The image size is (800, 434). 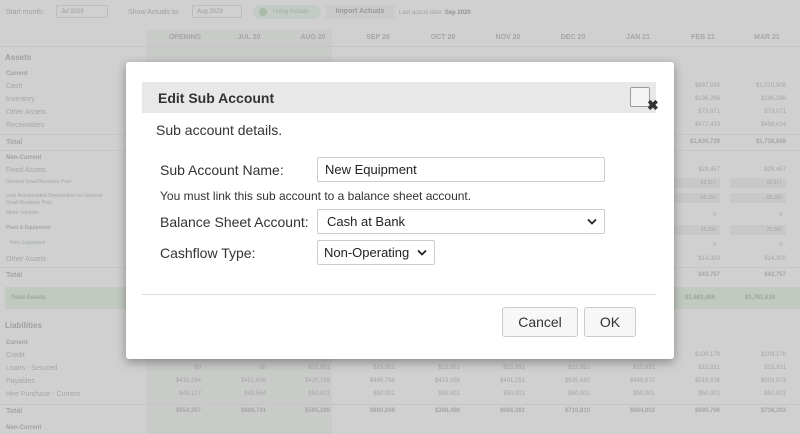 What do you see at coordinates (208, 253) in the screenshot?
I see `cashflow-type-label: Cashflow Type:` at bounding box center [208, 253].